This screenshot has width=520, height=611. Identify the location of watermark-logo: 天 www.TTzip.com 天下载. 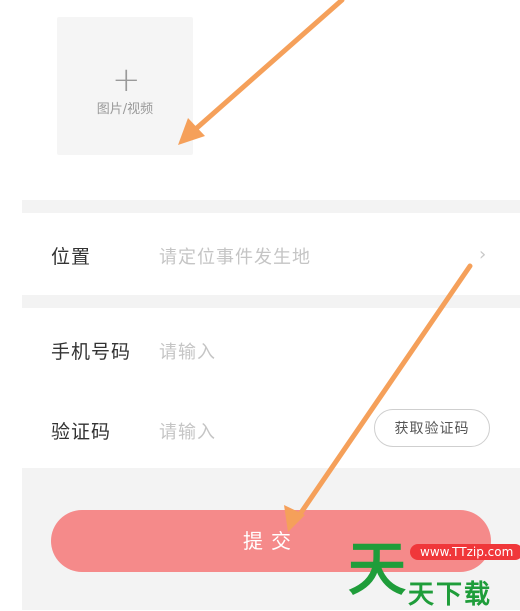
(432, 572).